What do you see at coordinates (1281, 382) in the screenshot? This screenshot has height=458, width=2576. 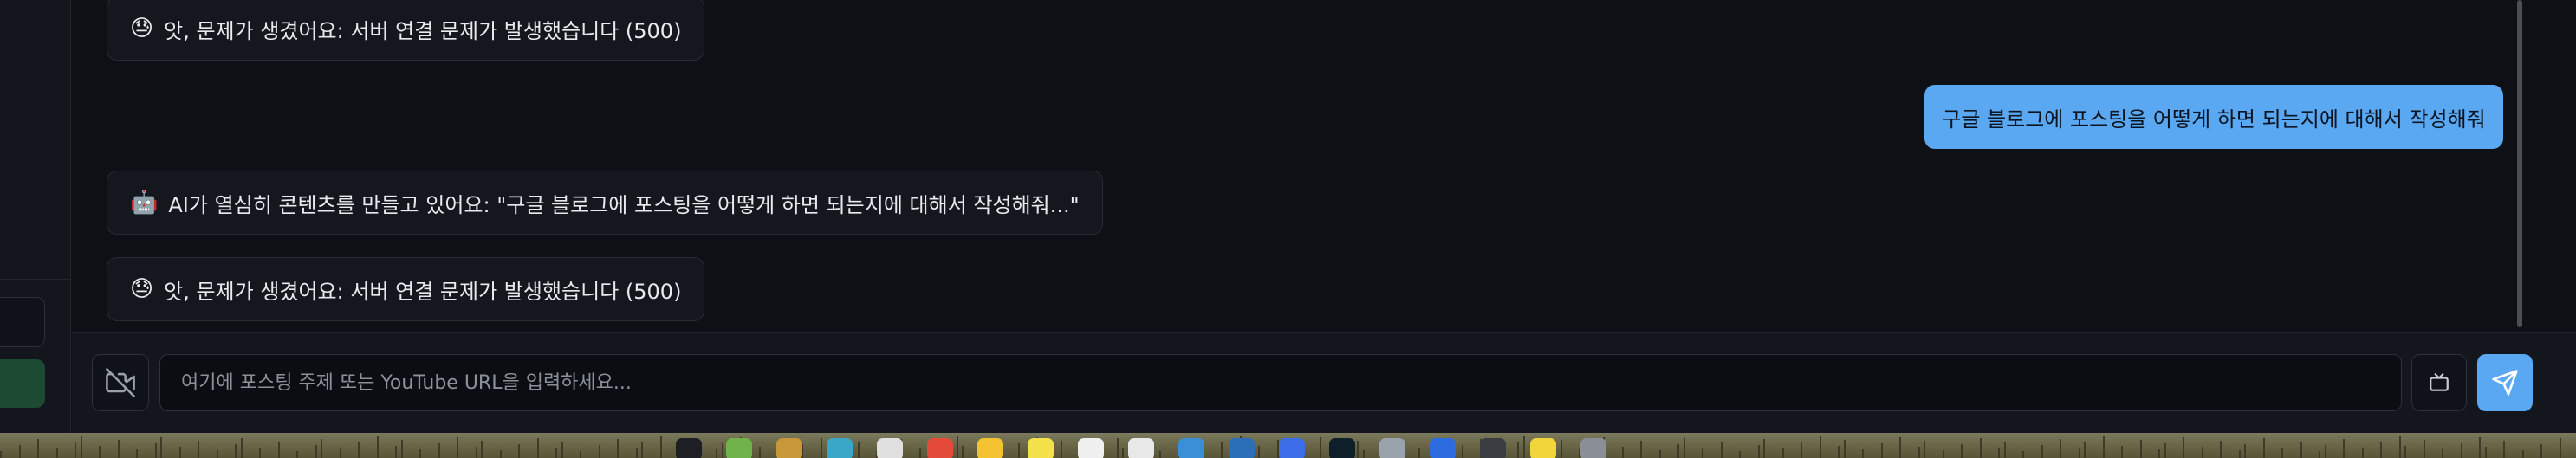 I see `prompt-input` at bounding box center [1281, 382].